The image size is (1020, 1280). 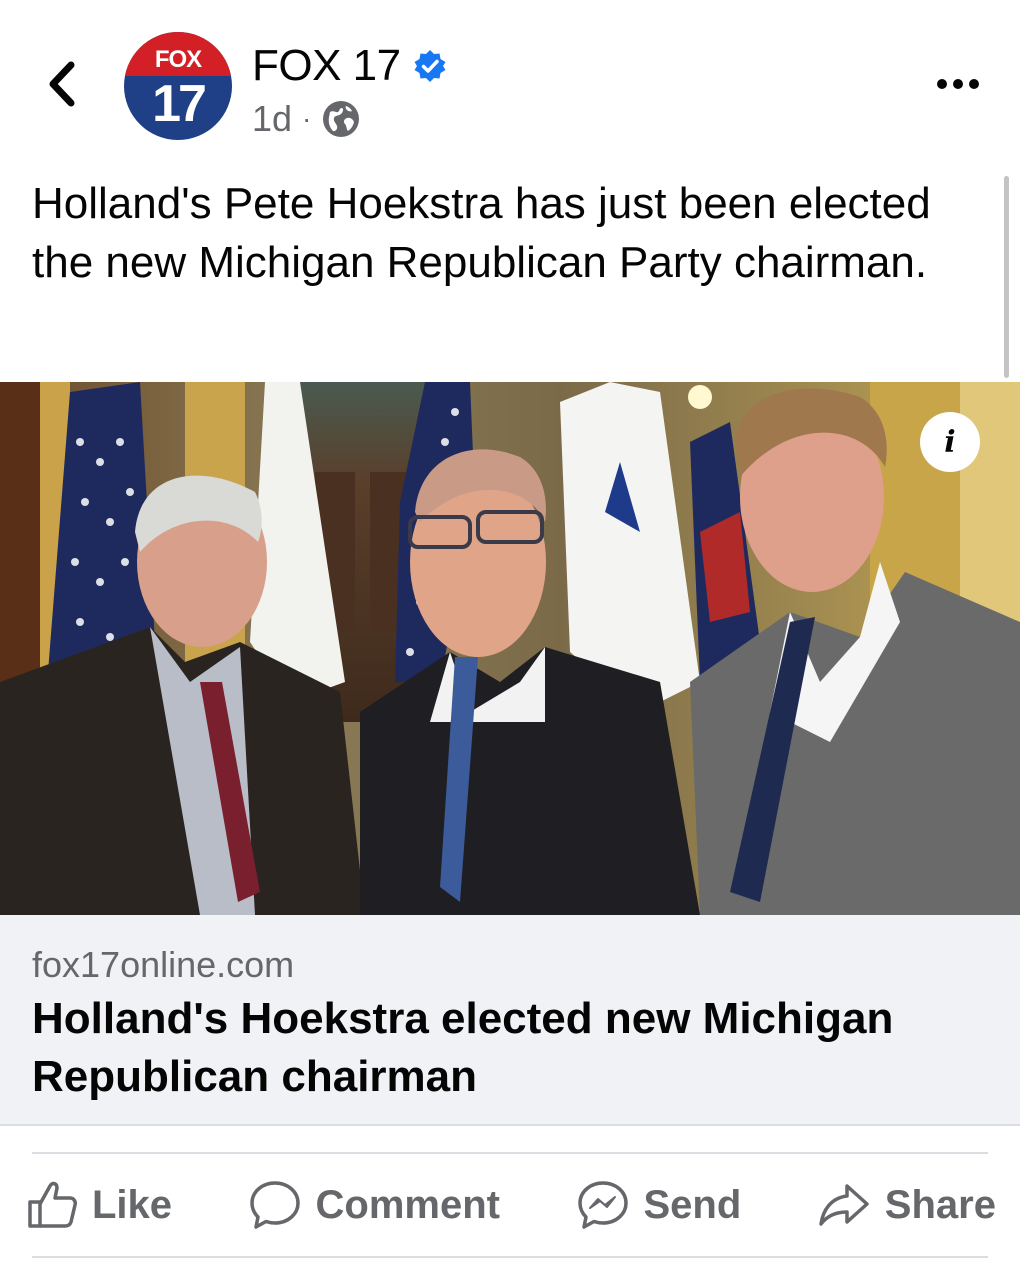 I want to click on info-icon: i, so click(x=950, y=442).